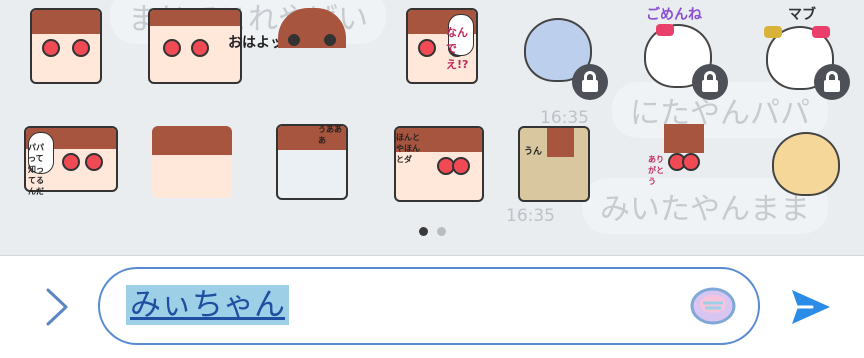  I want to click on sticker-button, so click(713, 306).